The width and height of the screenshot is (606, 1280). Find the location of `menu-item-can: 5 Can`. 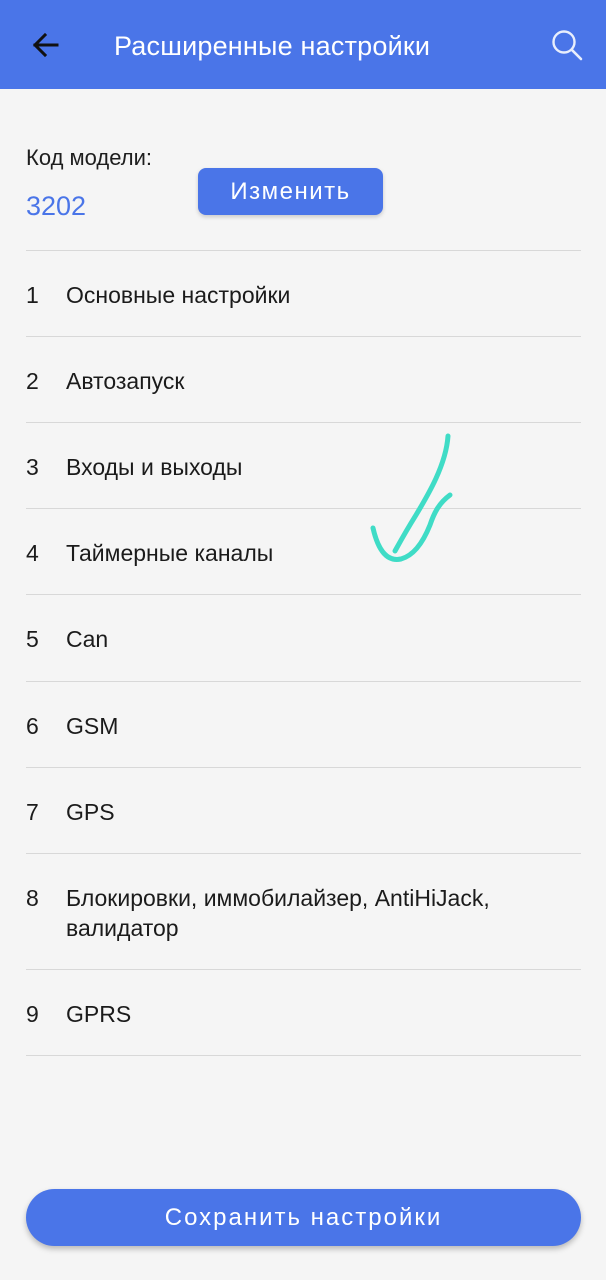

menu-item-can: 5 Can is located at coordinates (303, 638).